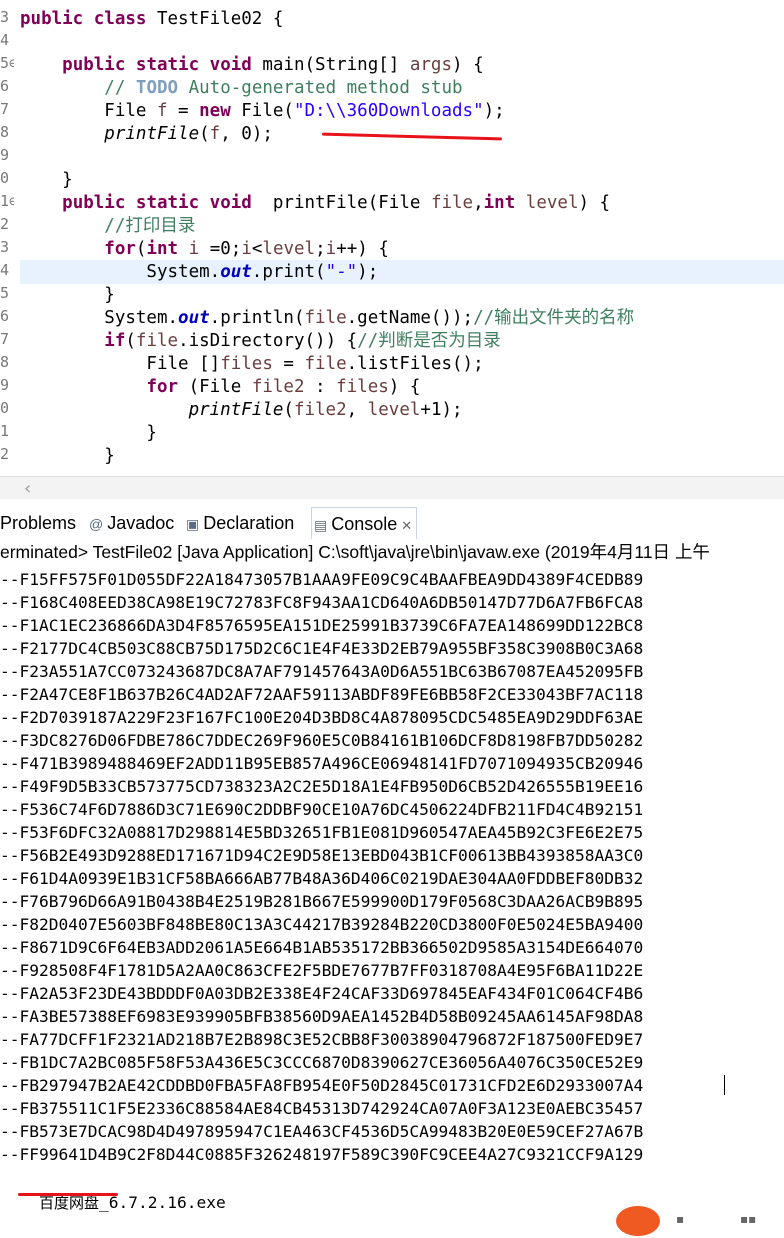 The image size is (784, 1238). What do you see at coordinates (215, 134) in the screenshot?
I see `code-token: f` at bounding box center [215, 134].